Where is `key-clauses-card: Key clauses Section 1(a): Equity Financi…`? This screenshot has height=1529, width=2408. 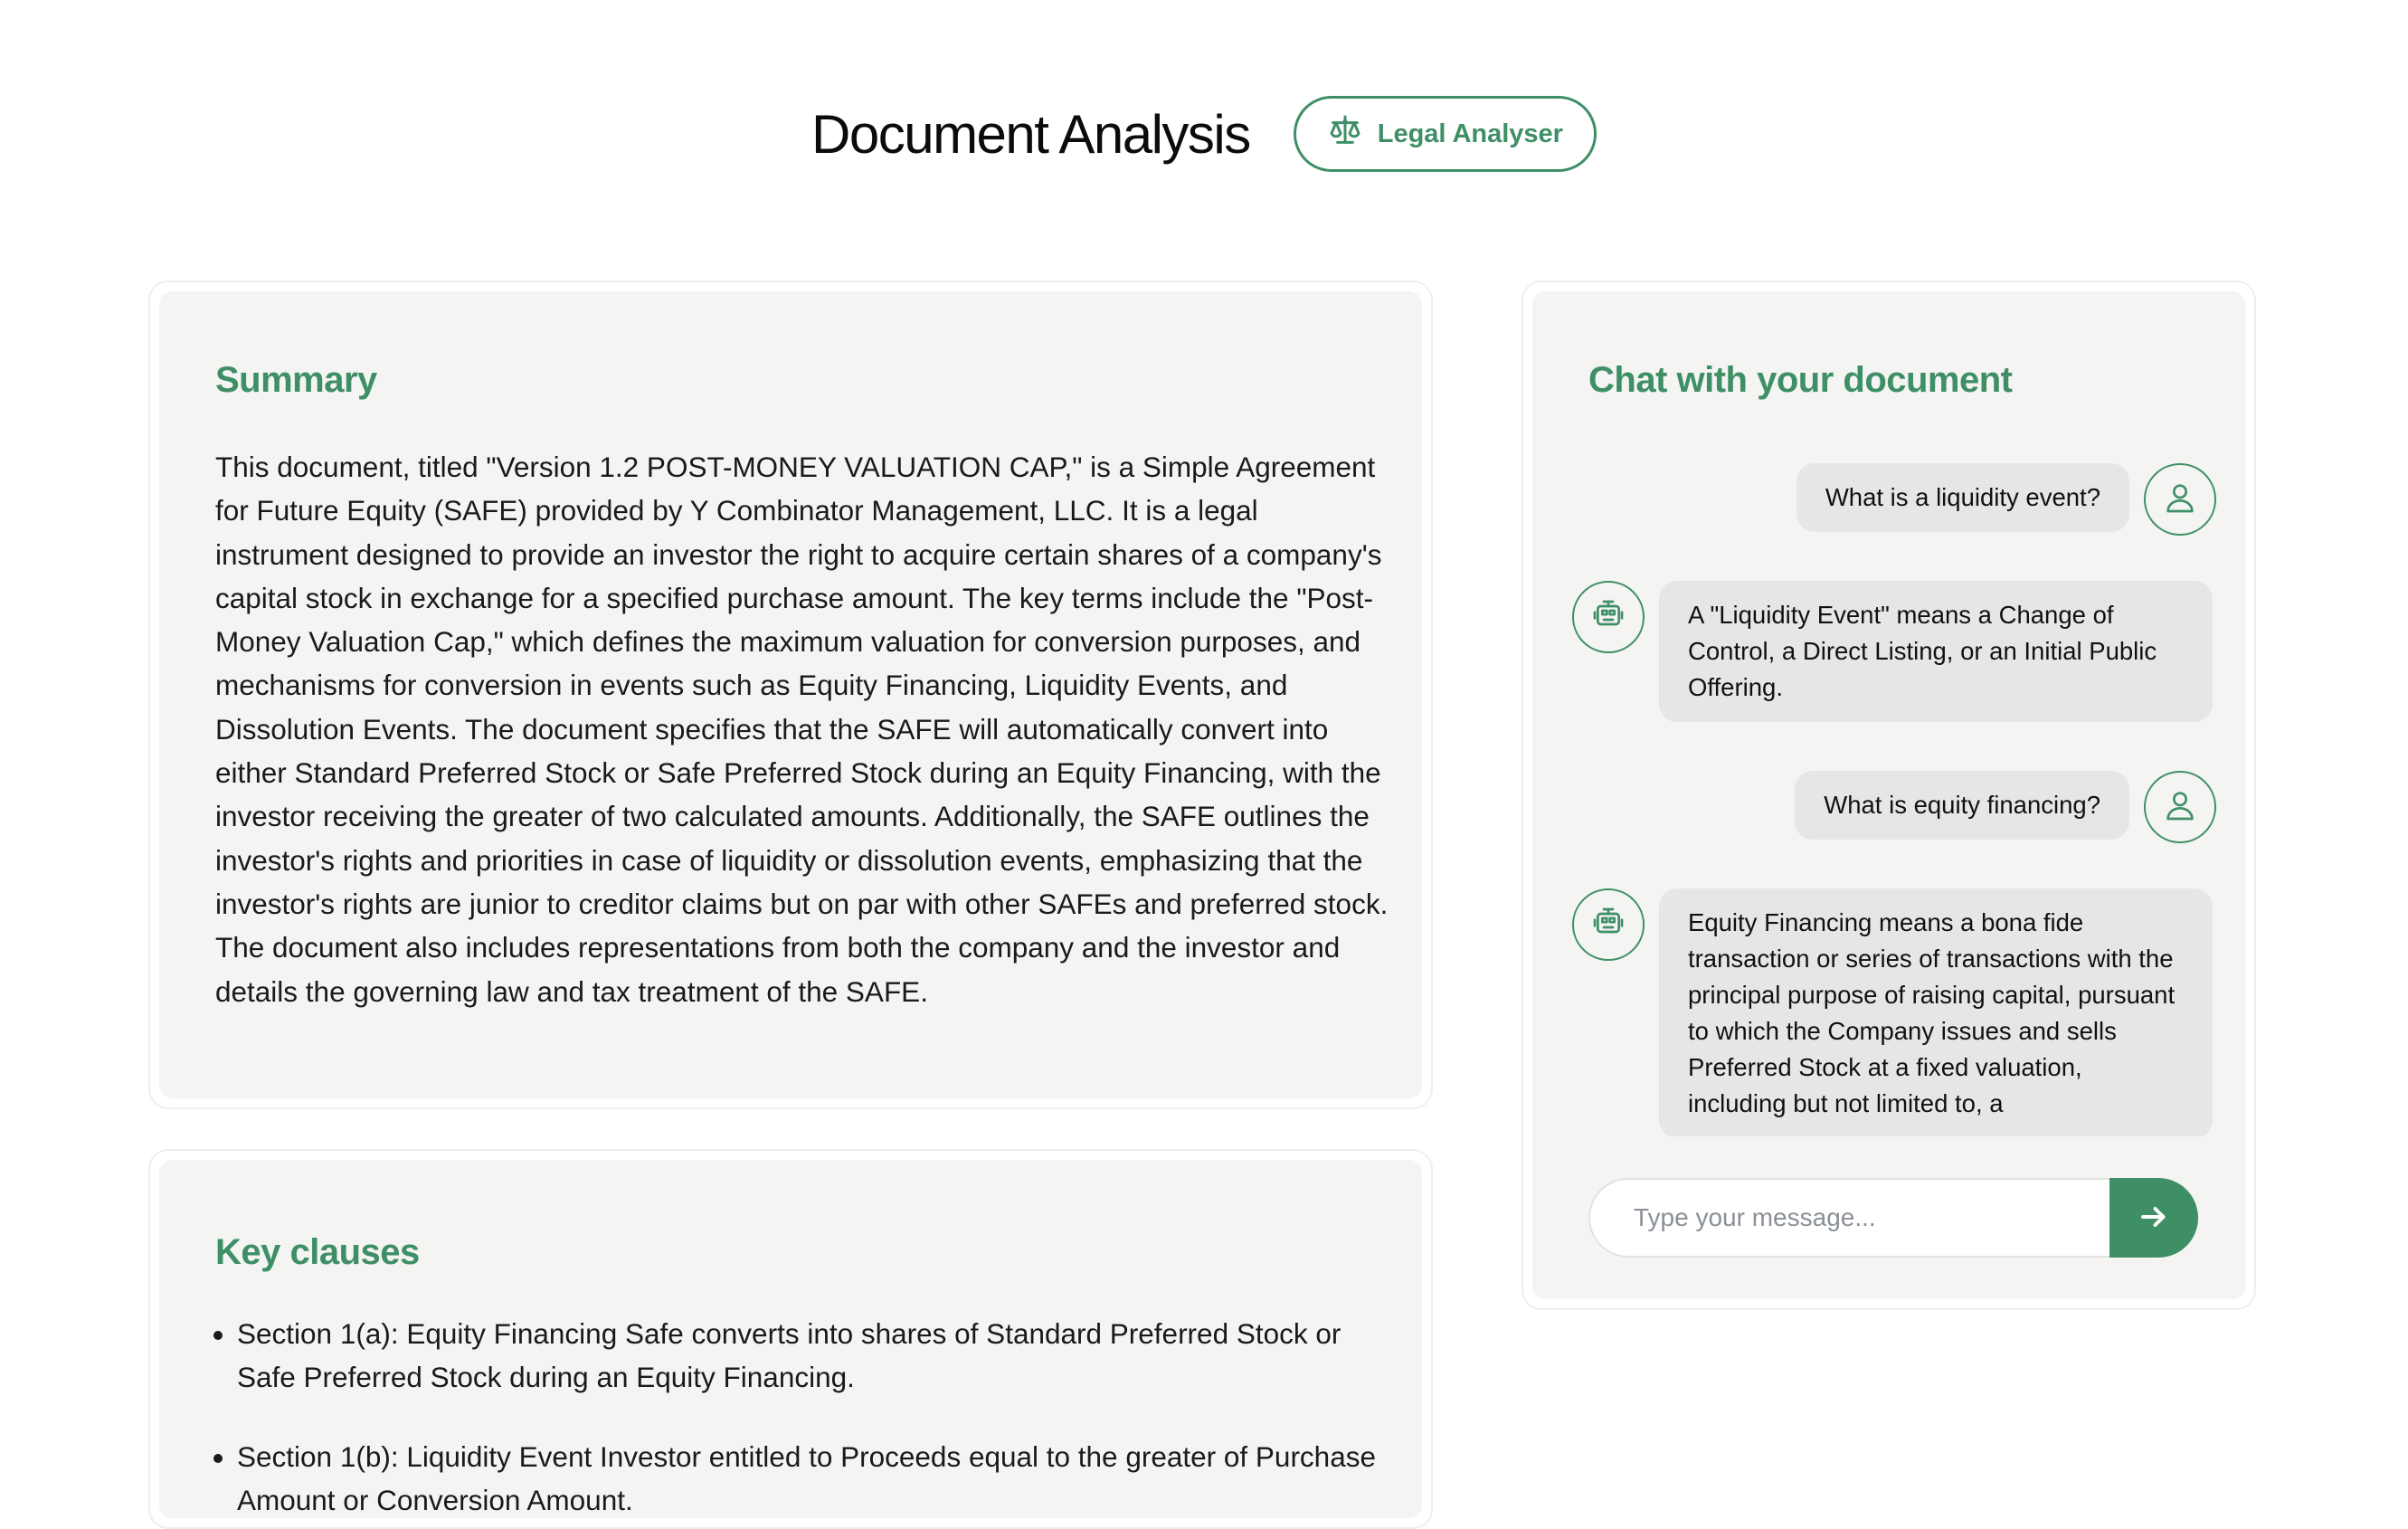
key-clauses-card: Key clauses Section 1(a): Equity Financi… is located at coordinates (790, 1339).